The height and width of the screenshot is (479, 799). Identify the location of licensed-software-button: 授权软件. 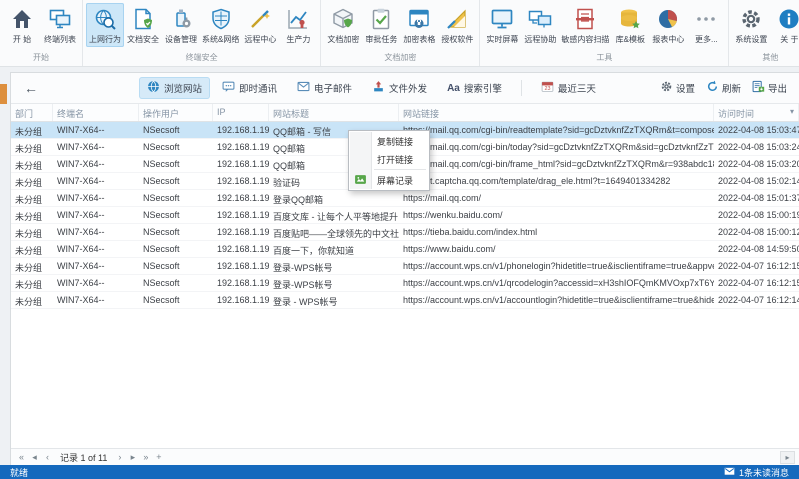
(457, 25).